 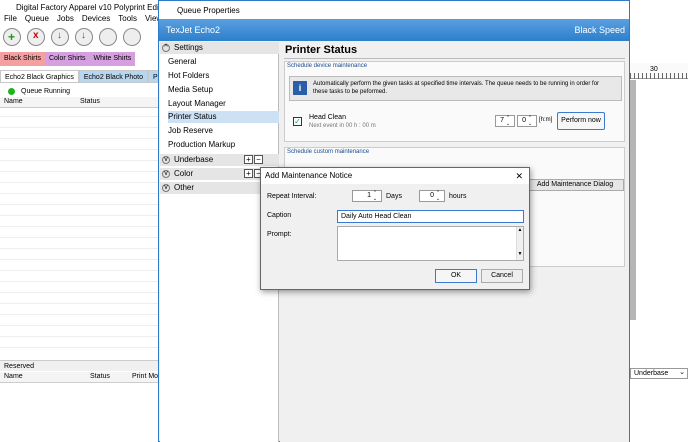 What do you see at coordinates (67, 59) in the screenshot?
I see `tab-color-shirts: Color Shirts` at bounding box center [67, 59].